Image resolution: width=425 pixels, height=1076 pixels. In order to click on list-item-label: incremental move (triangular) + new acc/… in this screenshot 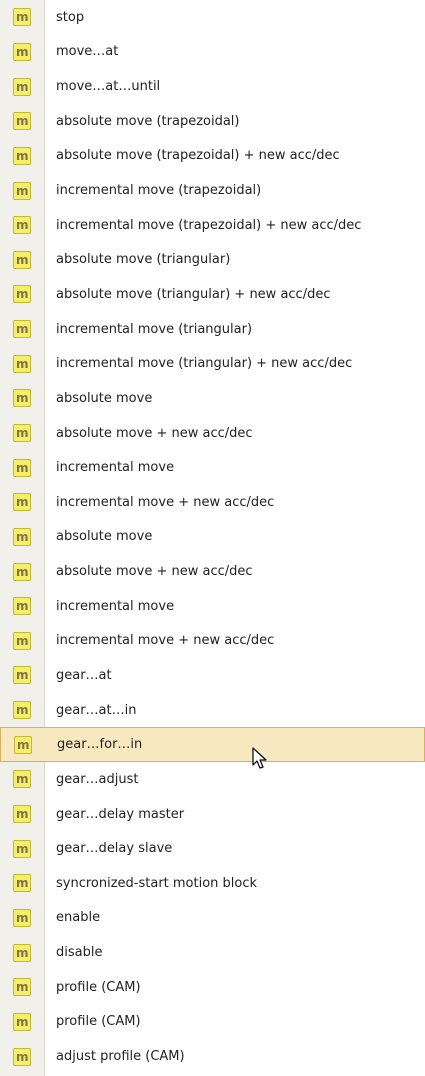, I will do `click(204, 364)`.